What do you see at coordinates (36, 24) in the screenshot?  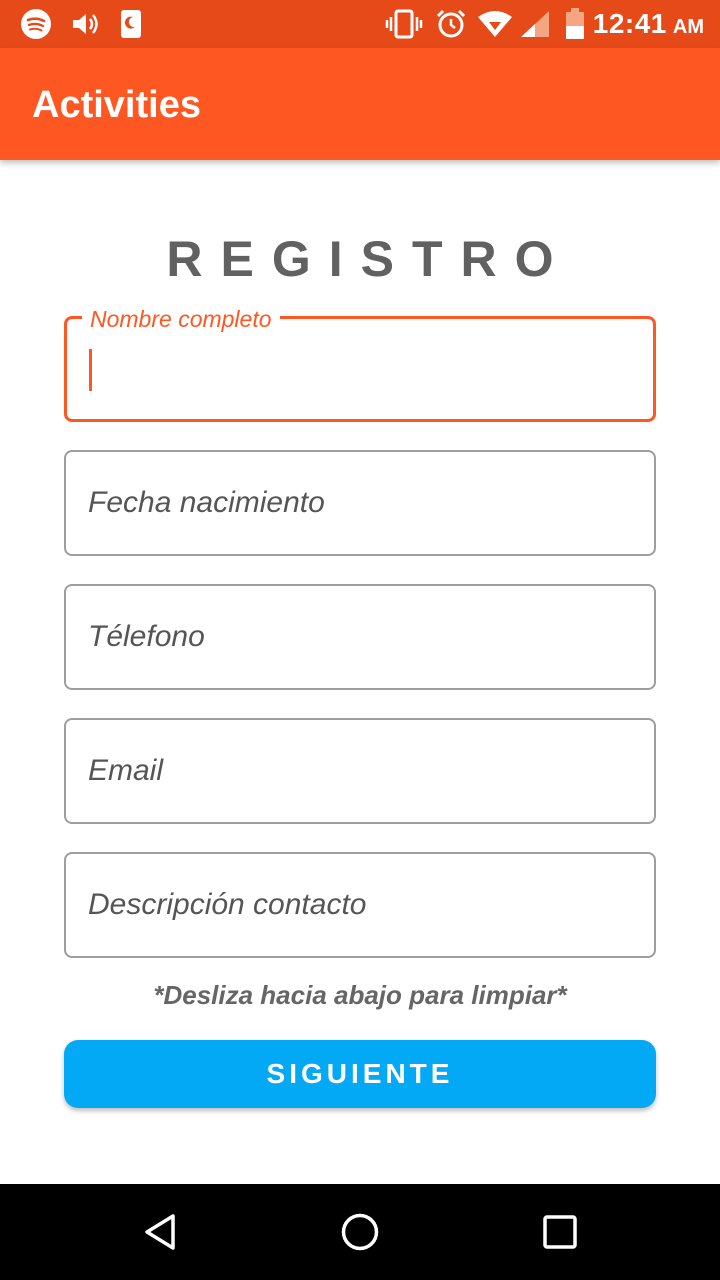 I see `spotify-icon` at bounding box center [36, 24].